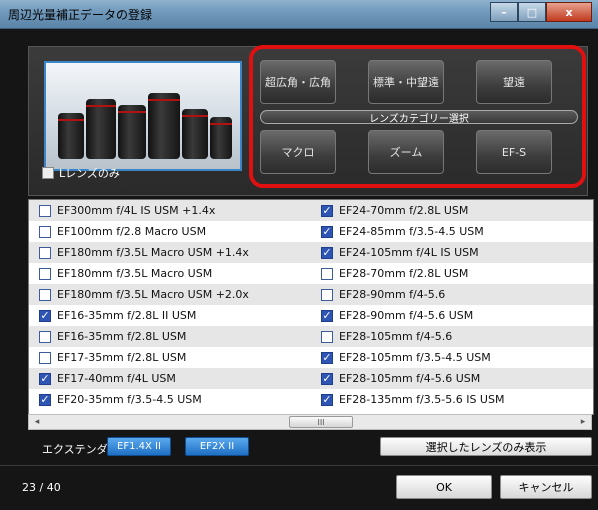 The image size is (598, 510). Describe the element at coordinates (135, 273) in the screenshot. I see `lens-name: EF180mm f/3.5L Macro USM` at that location.